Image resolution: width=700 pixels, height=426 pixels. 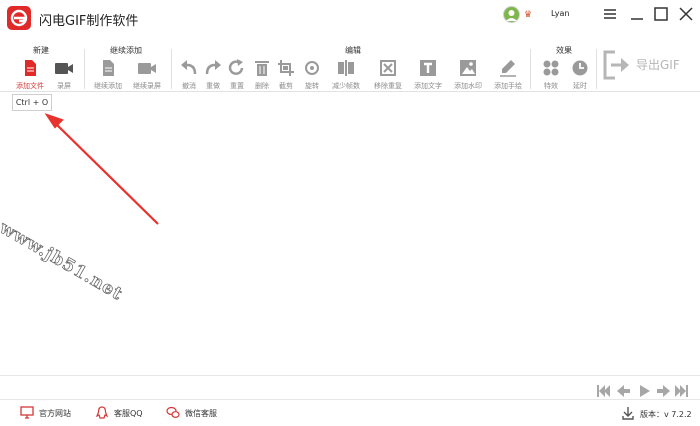 I want to click on wechat-icon, so click(x=173, y=412).